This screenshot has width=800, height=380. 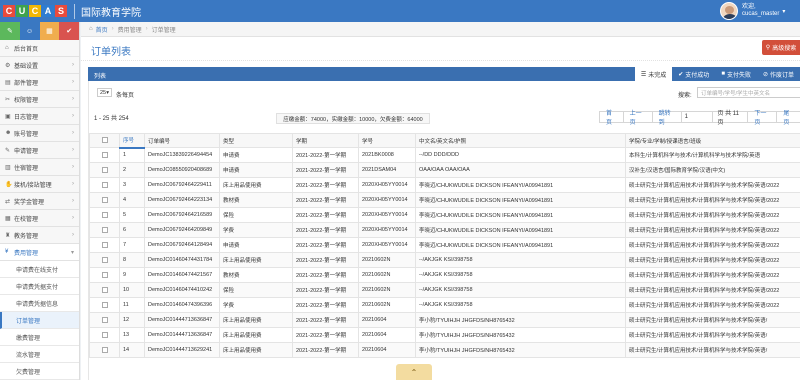 What do you see at coordinates (29, 31) in the screenshot?
I see `shortcut-button: ☺` at bounding box center [29, 31].